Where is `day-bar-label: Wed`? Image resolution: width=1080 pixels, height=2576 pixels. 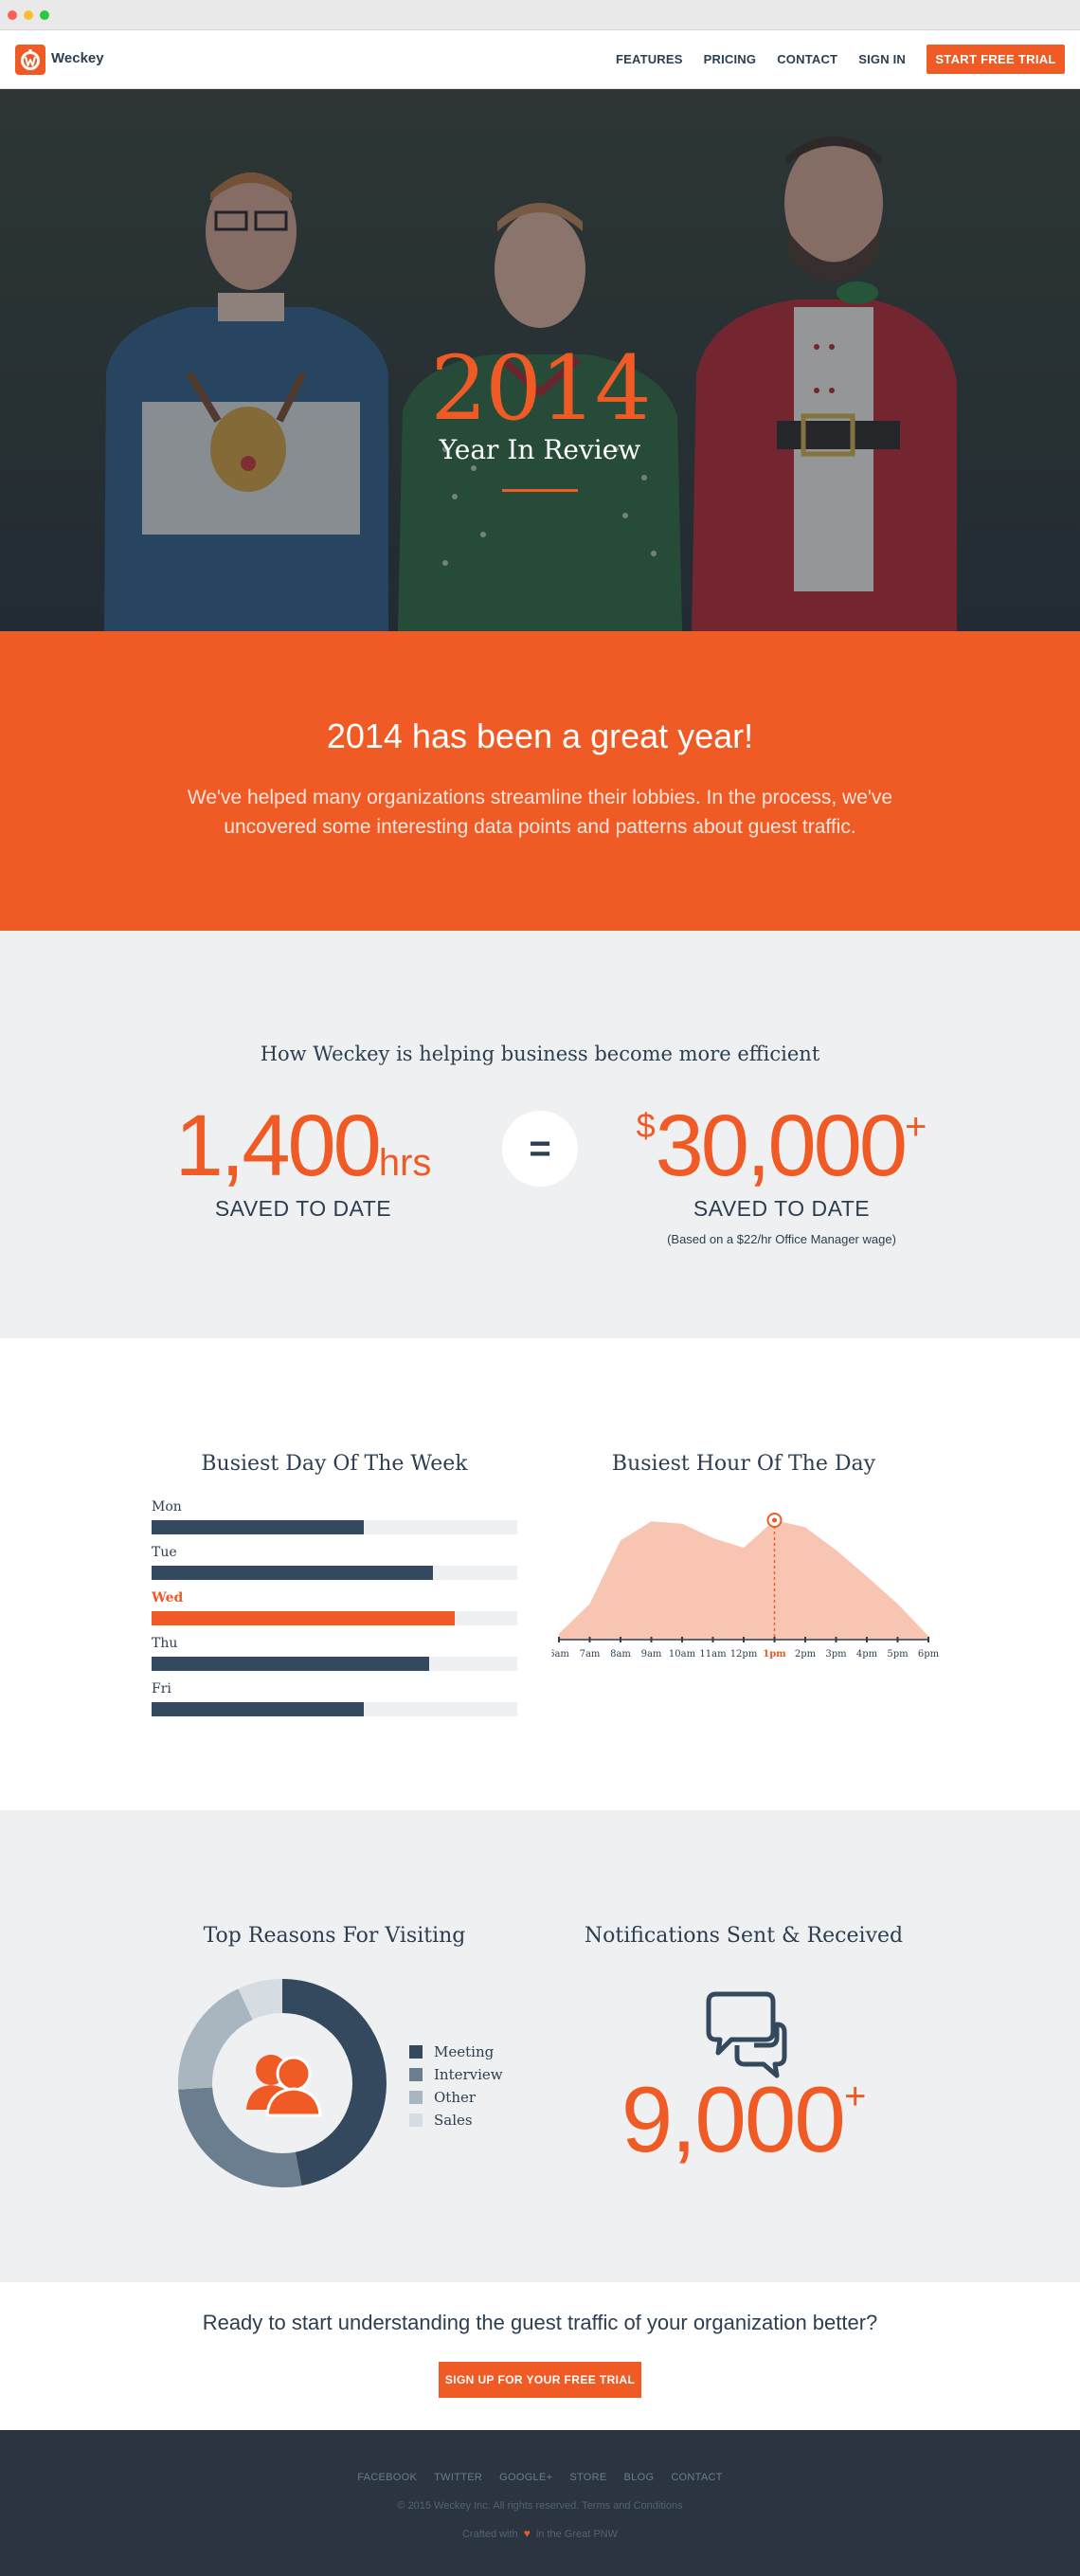 day-bar-label: Wed is located at coordinates (168, 1597).